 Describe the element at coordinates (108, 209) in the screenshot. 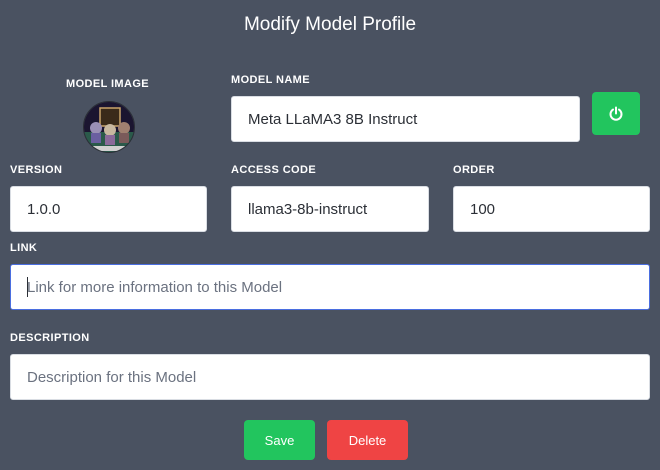

I see `version-input` at that location.